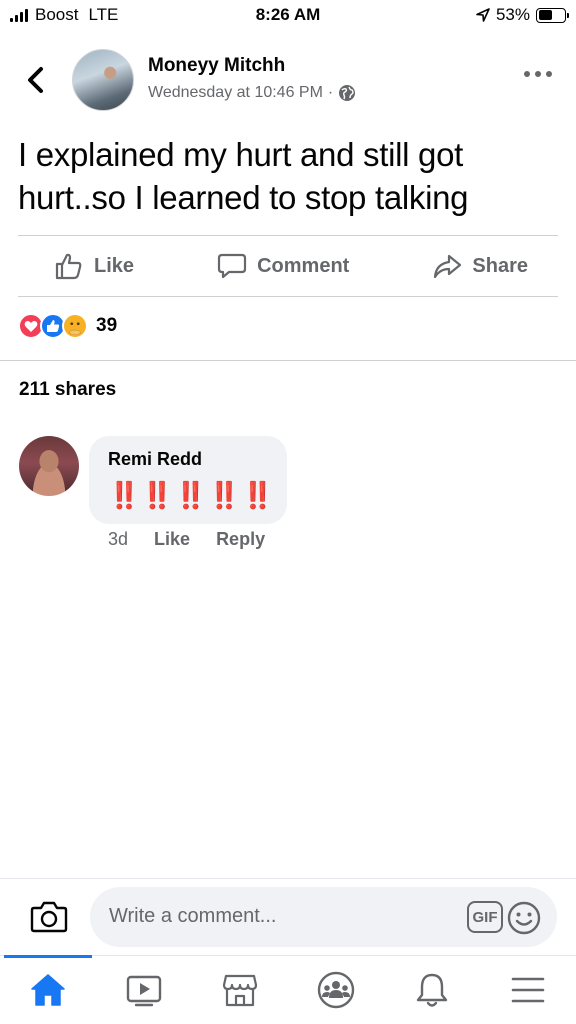 This screenshot has height=1024, width=576. I want to click on reactions-summary: 39, so click(67, 326).